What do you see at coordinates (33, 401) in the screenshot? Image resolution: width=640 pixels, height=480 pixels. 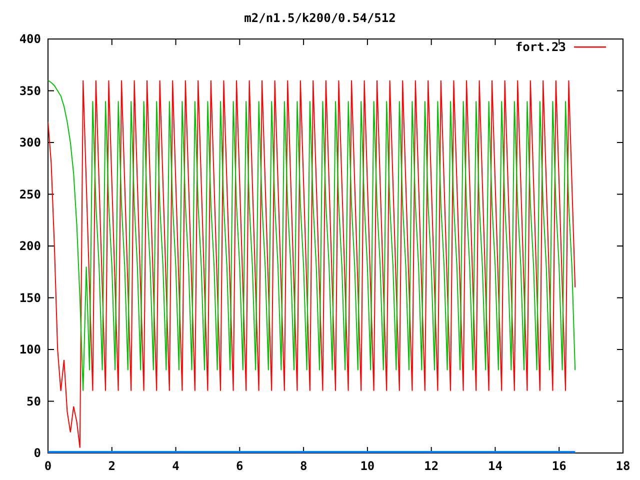 I see `axis-tick-label: 50` at bounding box center [33, 401].